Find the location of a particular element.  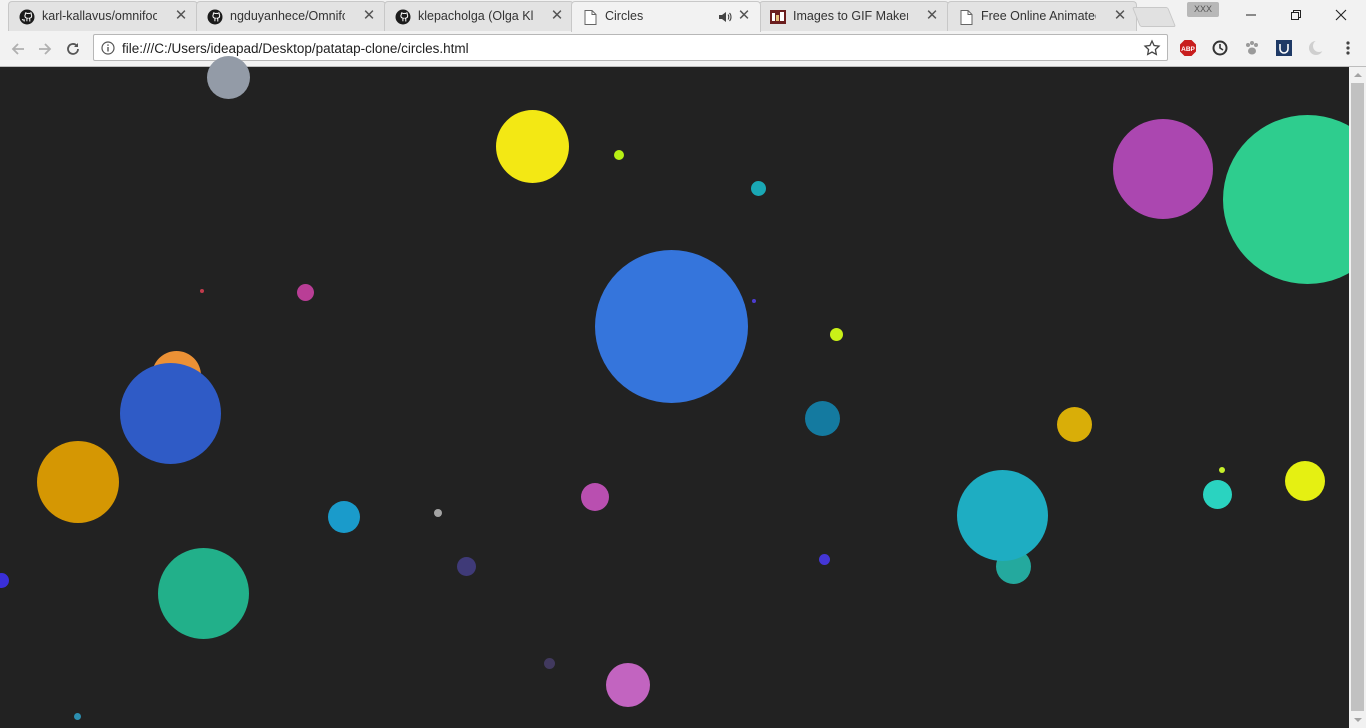

tab-klepacholga: klepacholga (Olga Klepa ✕ is located at coordinates (479, 16).